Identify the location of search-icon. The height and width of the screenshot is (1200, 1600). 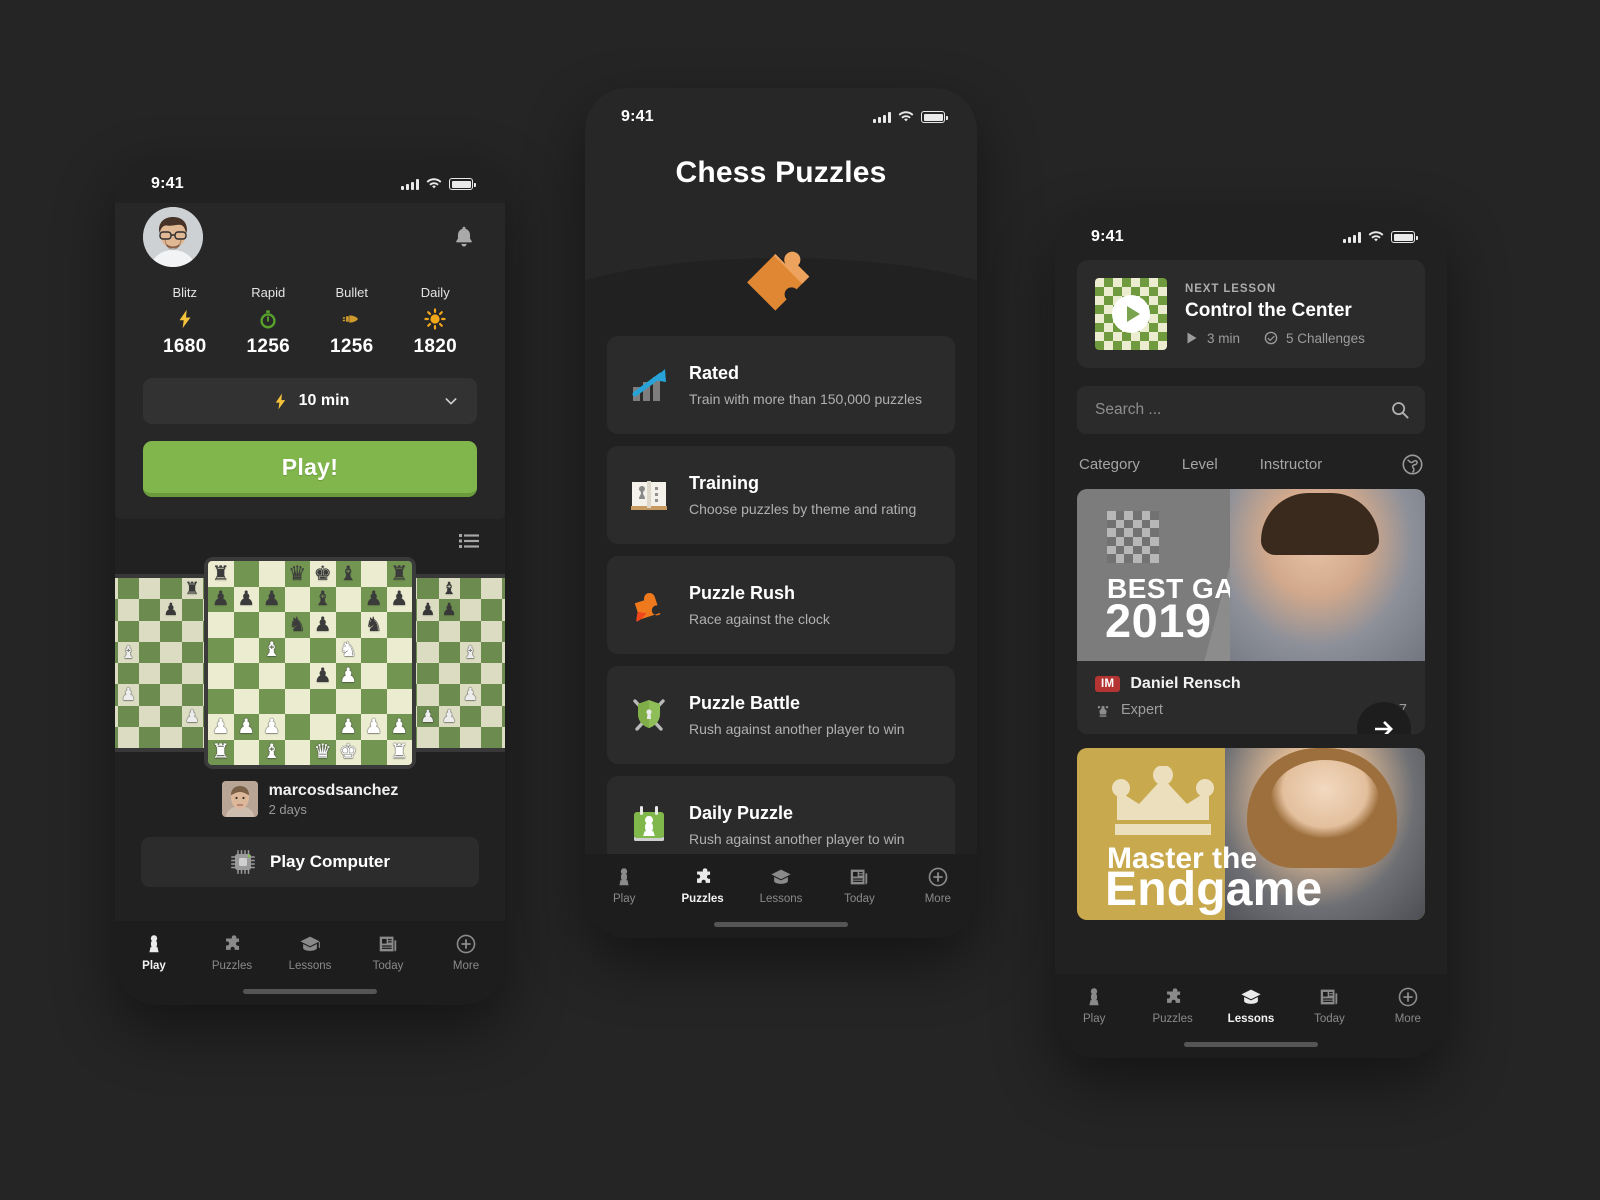
(1400, 410).